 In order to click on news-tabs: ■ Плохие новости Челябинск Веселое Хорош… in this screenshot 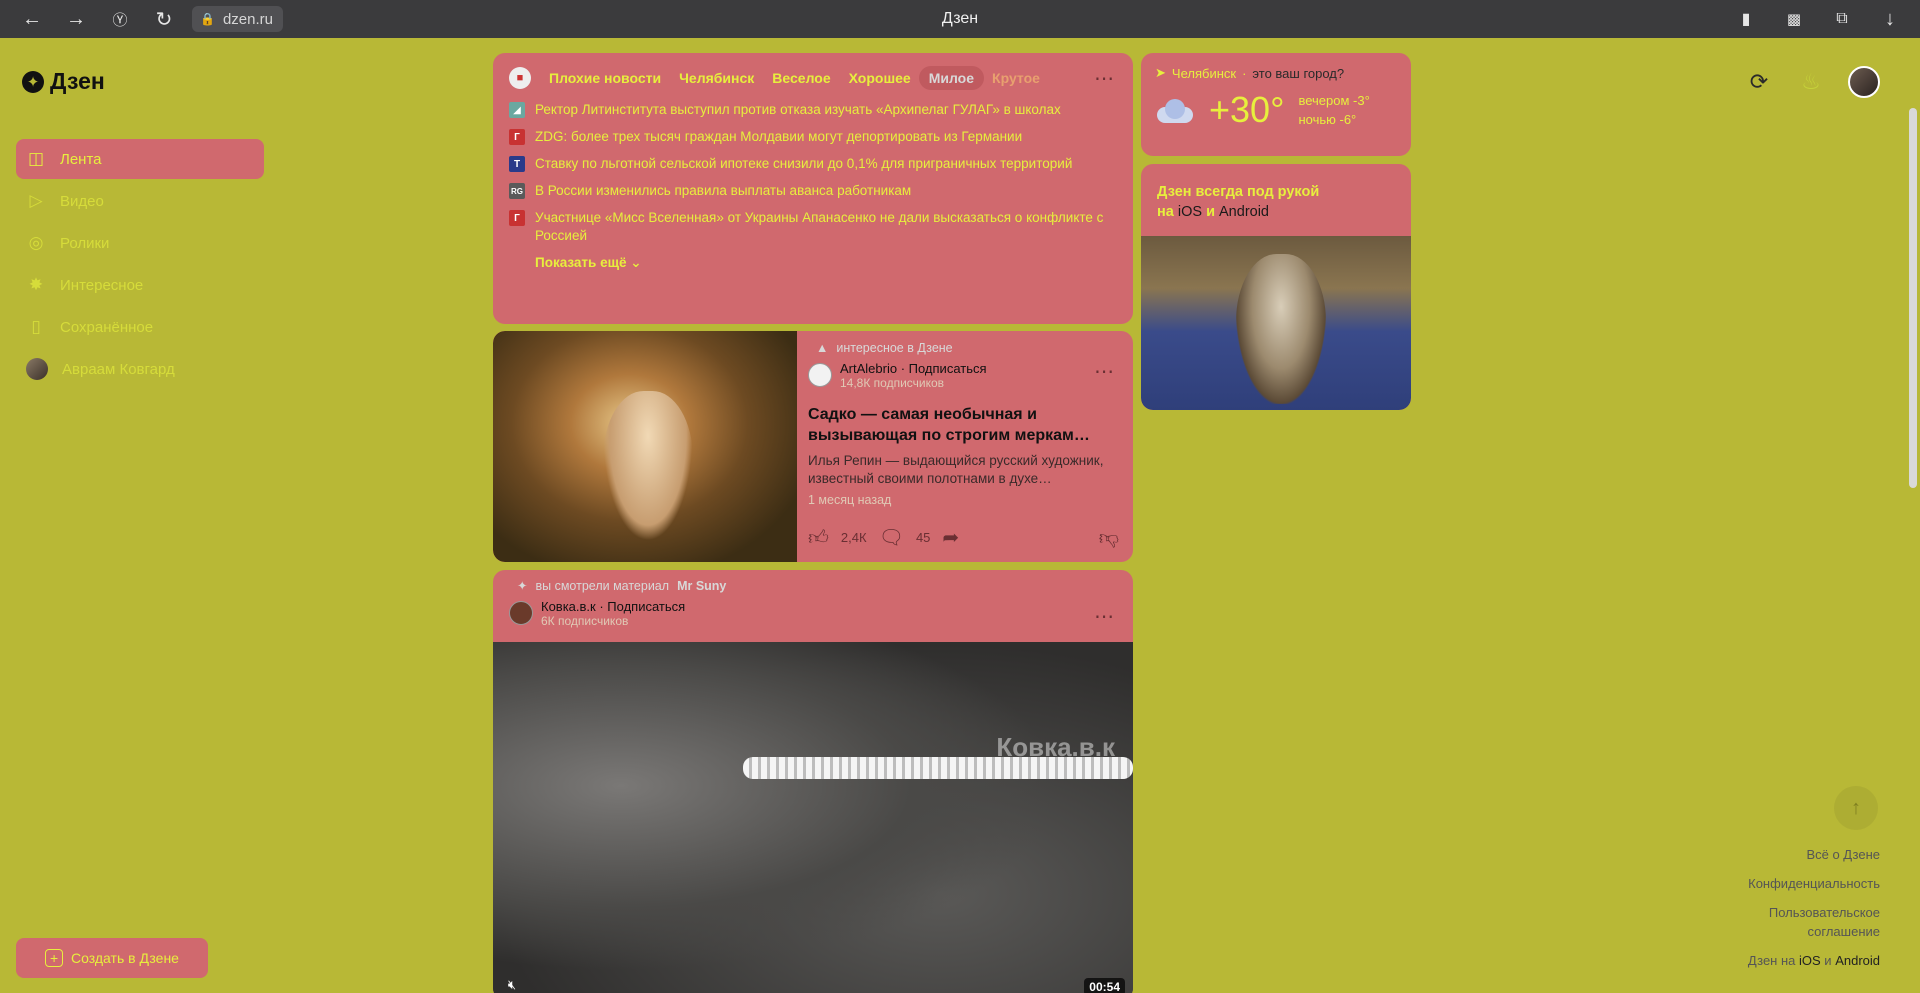, I will do `click(813, 78)`.